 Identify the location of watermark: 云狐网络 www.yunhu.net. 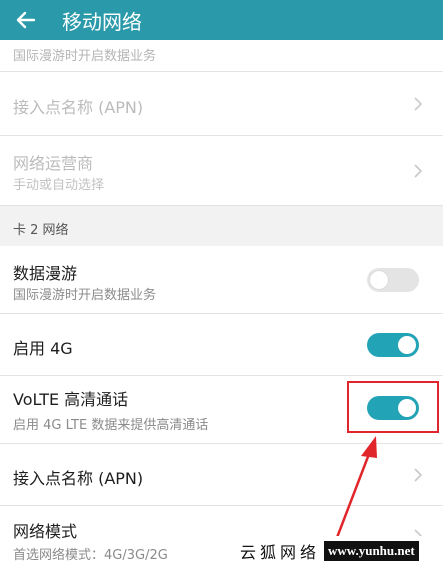
(338, 551).